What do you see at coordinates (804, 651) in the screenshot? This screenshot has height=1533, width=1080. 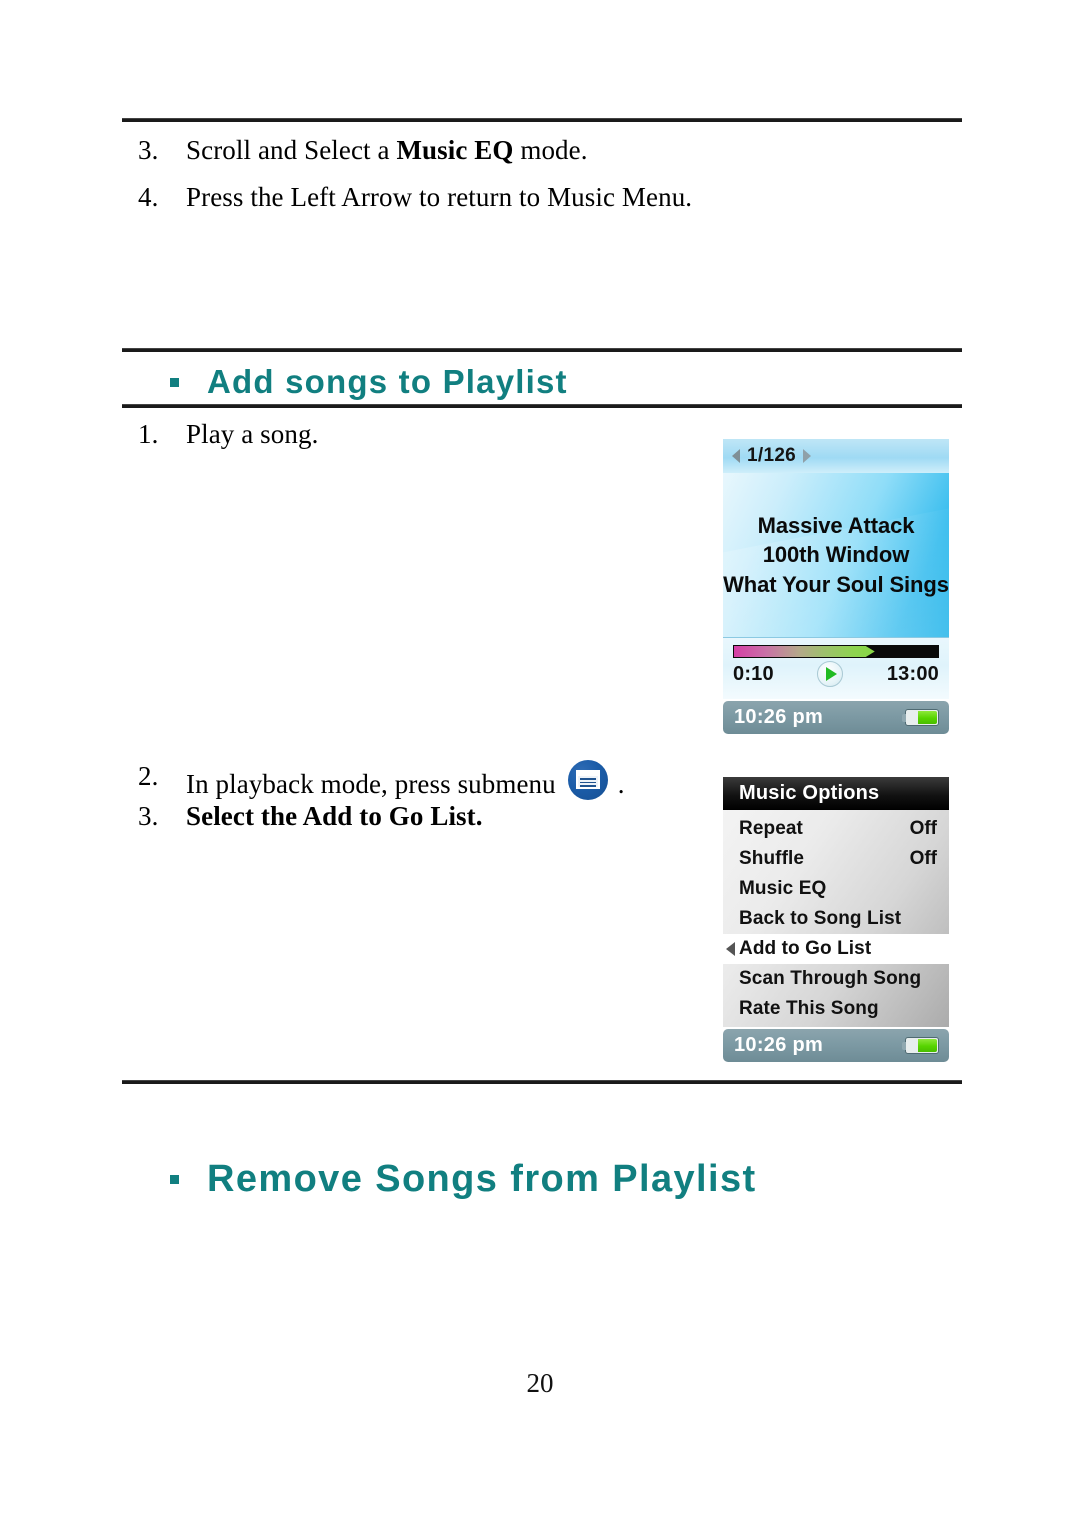 I see `progress-bar-fill` at bounding box center [804, 651].